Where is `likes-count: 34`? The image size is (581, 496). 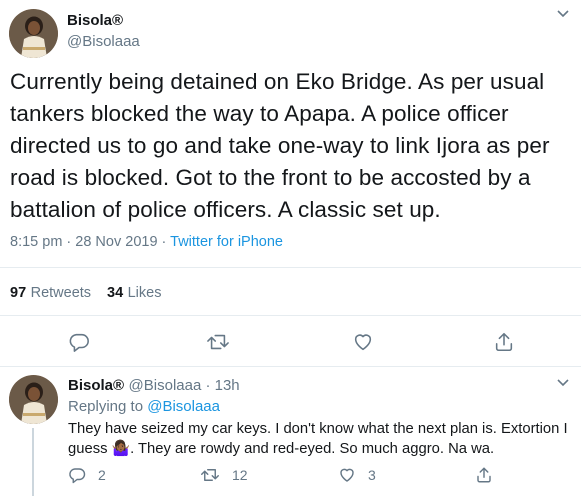
likes-count: 34 is located at coordinates (115, 293).